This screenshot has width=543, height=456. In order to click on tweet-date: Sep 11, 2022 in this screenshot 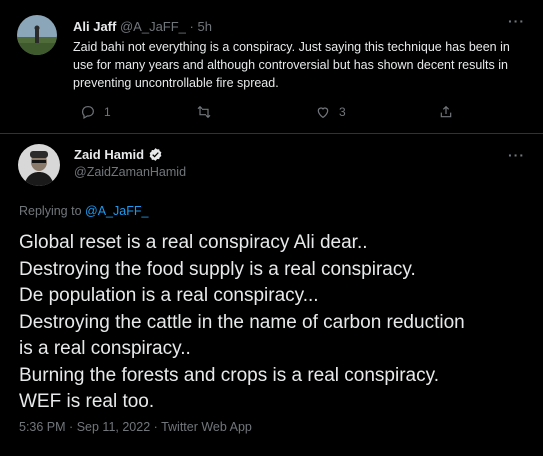, I will do `click(113, 427)`.